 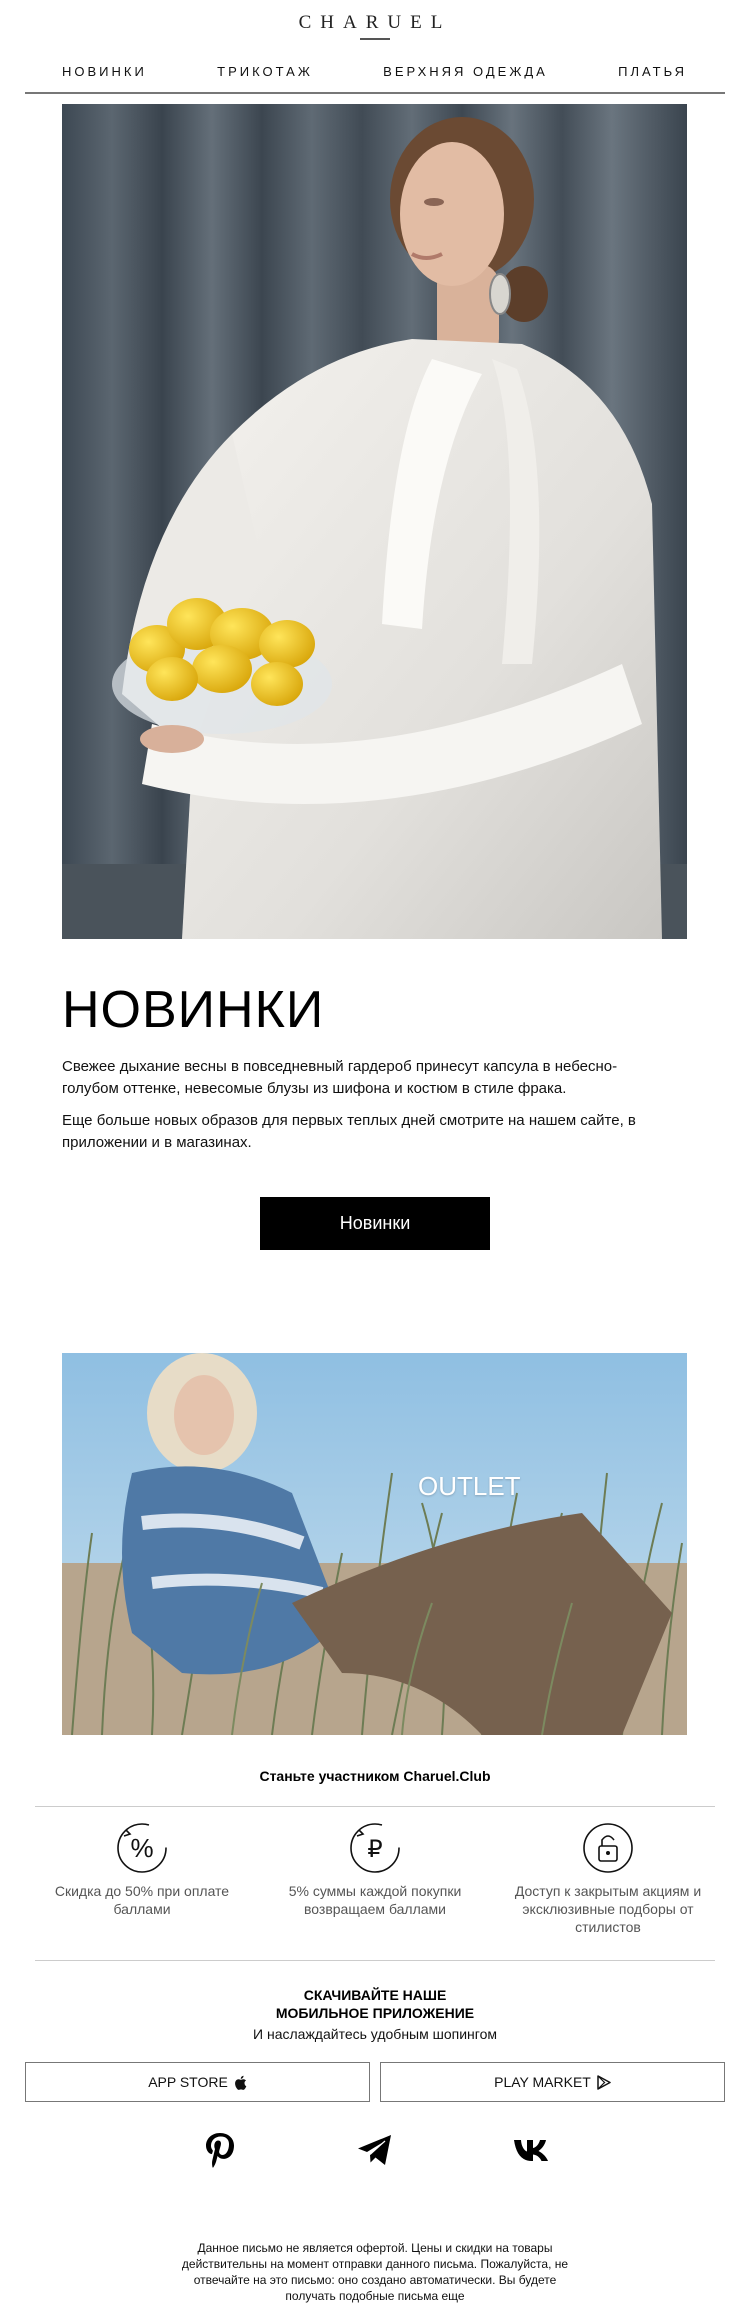 I want to click on new-arrivals-title: НОВИНКИ, so click(x=193, y=1010).